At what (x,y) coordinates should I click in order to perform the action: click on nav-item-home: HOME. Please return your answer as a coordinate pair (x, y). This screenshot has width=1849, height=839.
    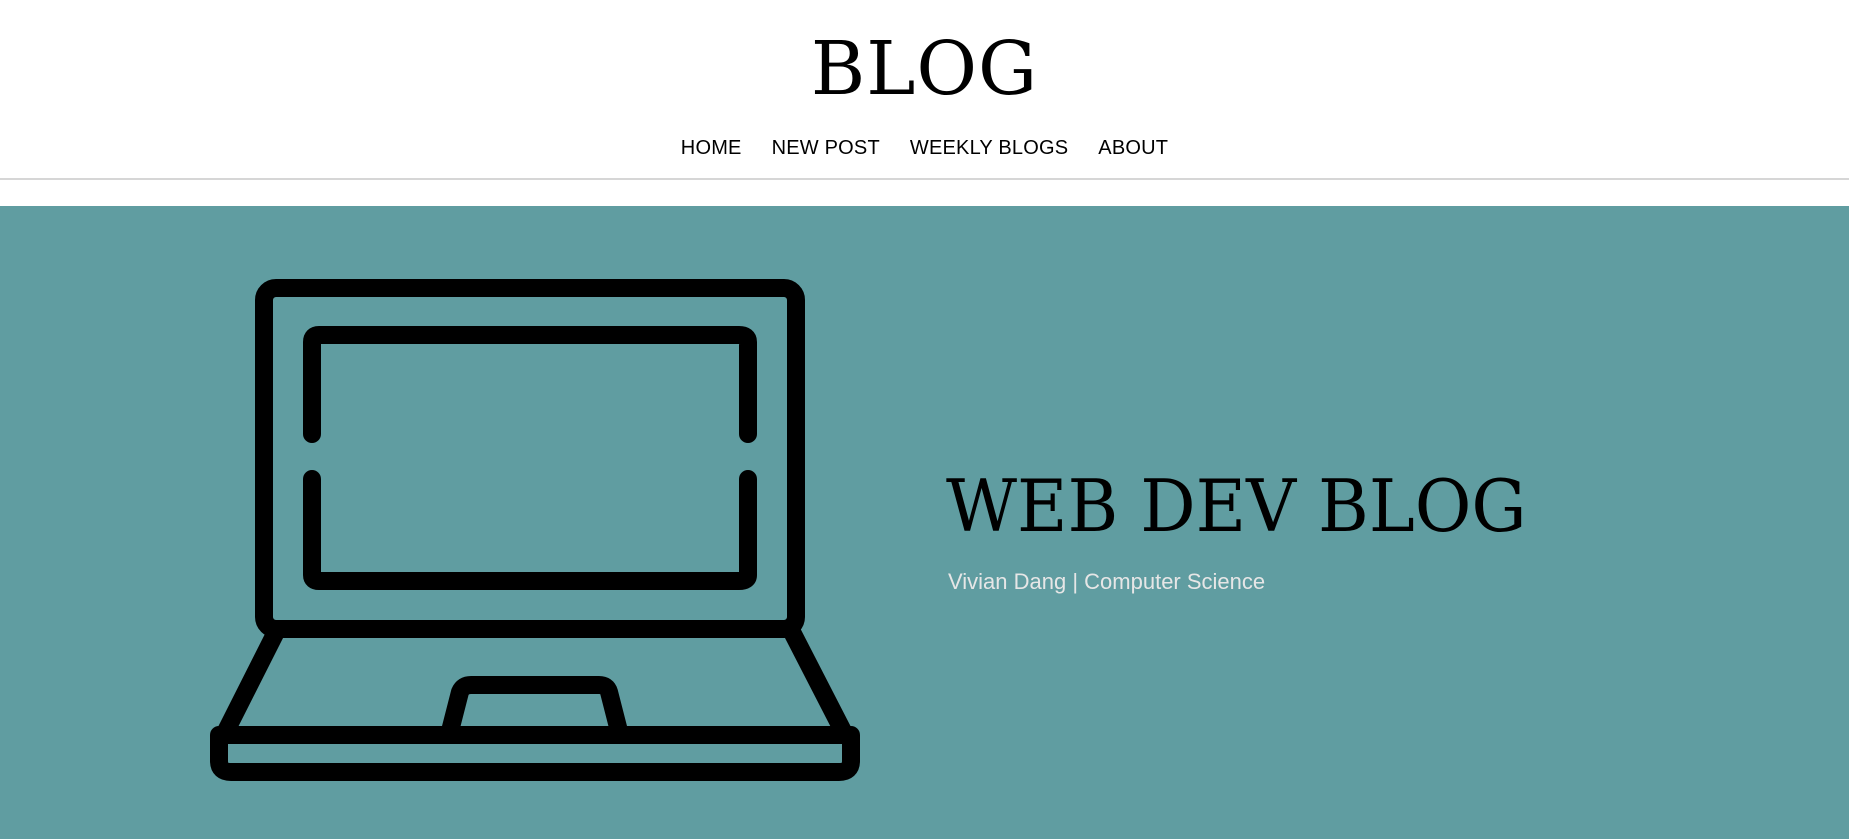
    Looking at the image, I should click on (711, 148).